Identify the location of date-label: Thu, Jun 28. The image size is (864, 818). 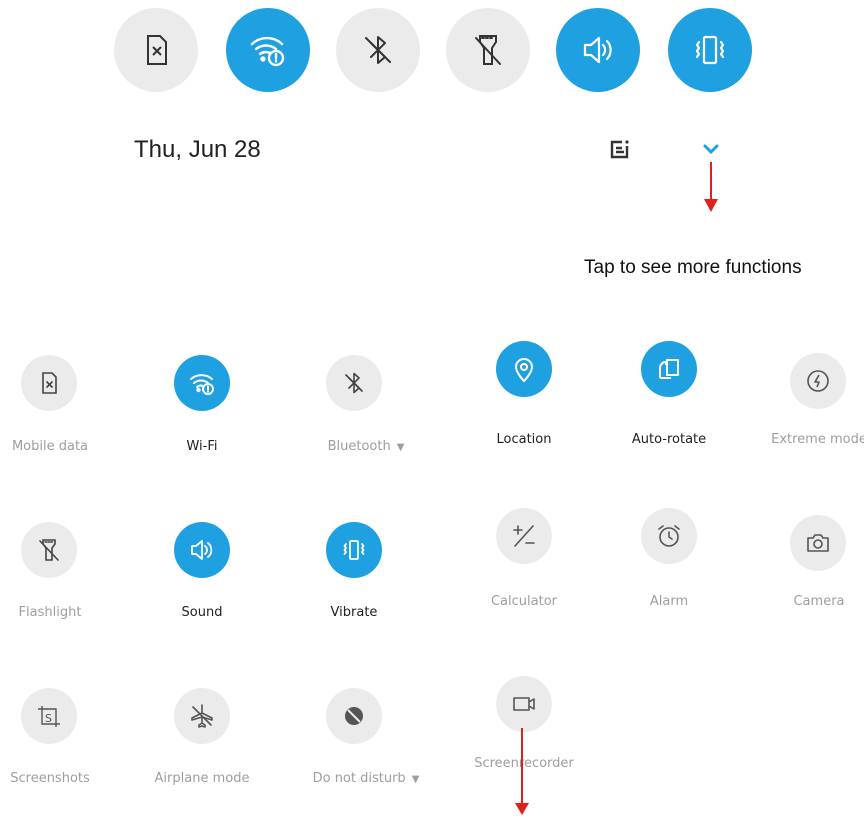
(197, 149).